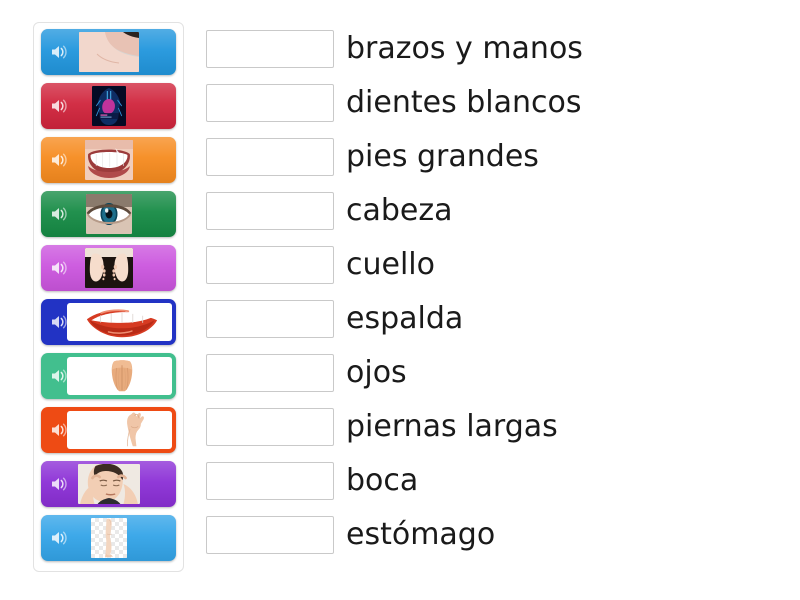  What do you see at coordinates (486, 373) in the screenshot?
I see `answer-row: ojos` at bounding box center [486, 373].